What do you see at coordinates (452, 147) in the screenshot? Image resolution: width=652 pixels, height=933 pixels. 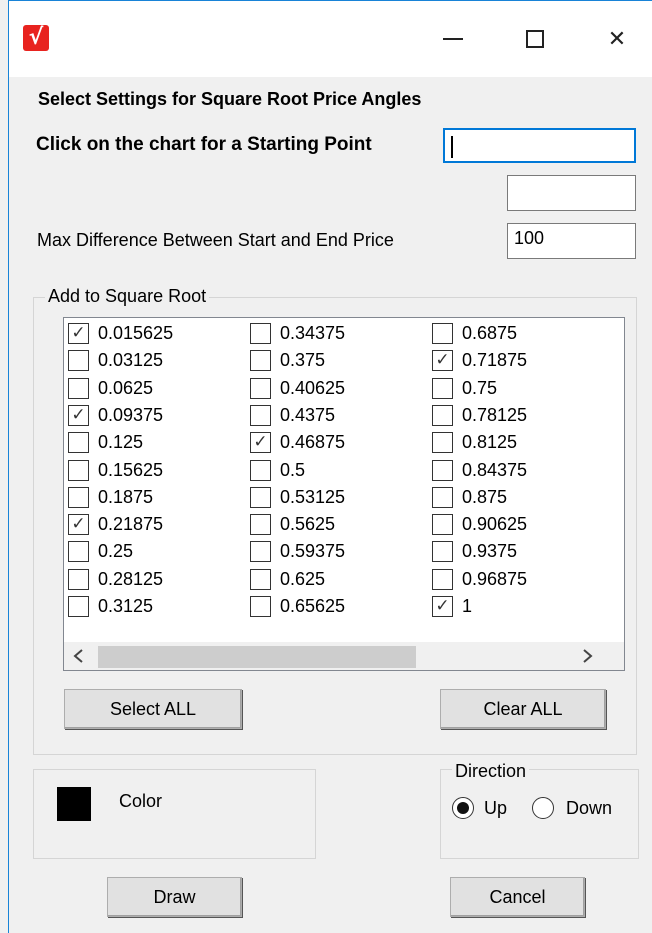 I see `text-caret` at bounding box center [452, 147].